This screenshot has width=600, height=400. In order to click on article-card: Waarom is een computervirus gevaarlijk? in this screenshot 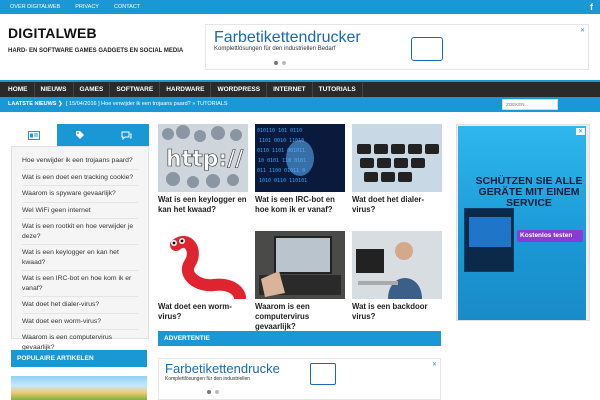, I will do `click(300, 281)`.